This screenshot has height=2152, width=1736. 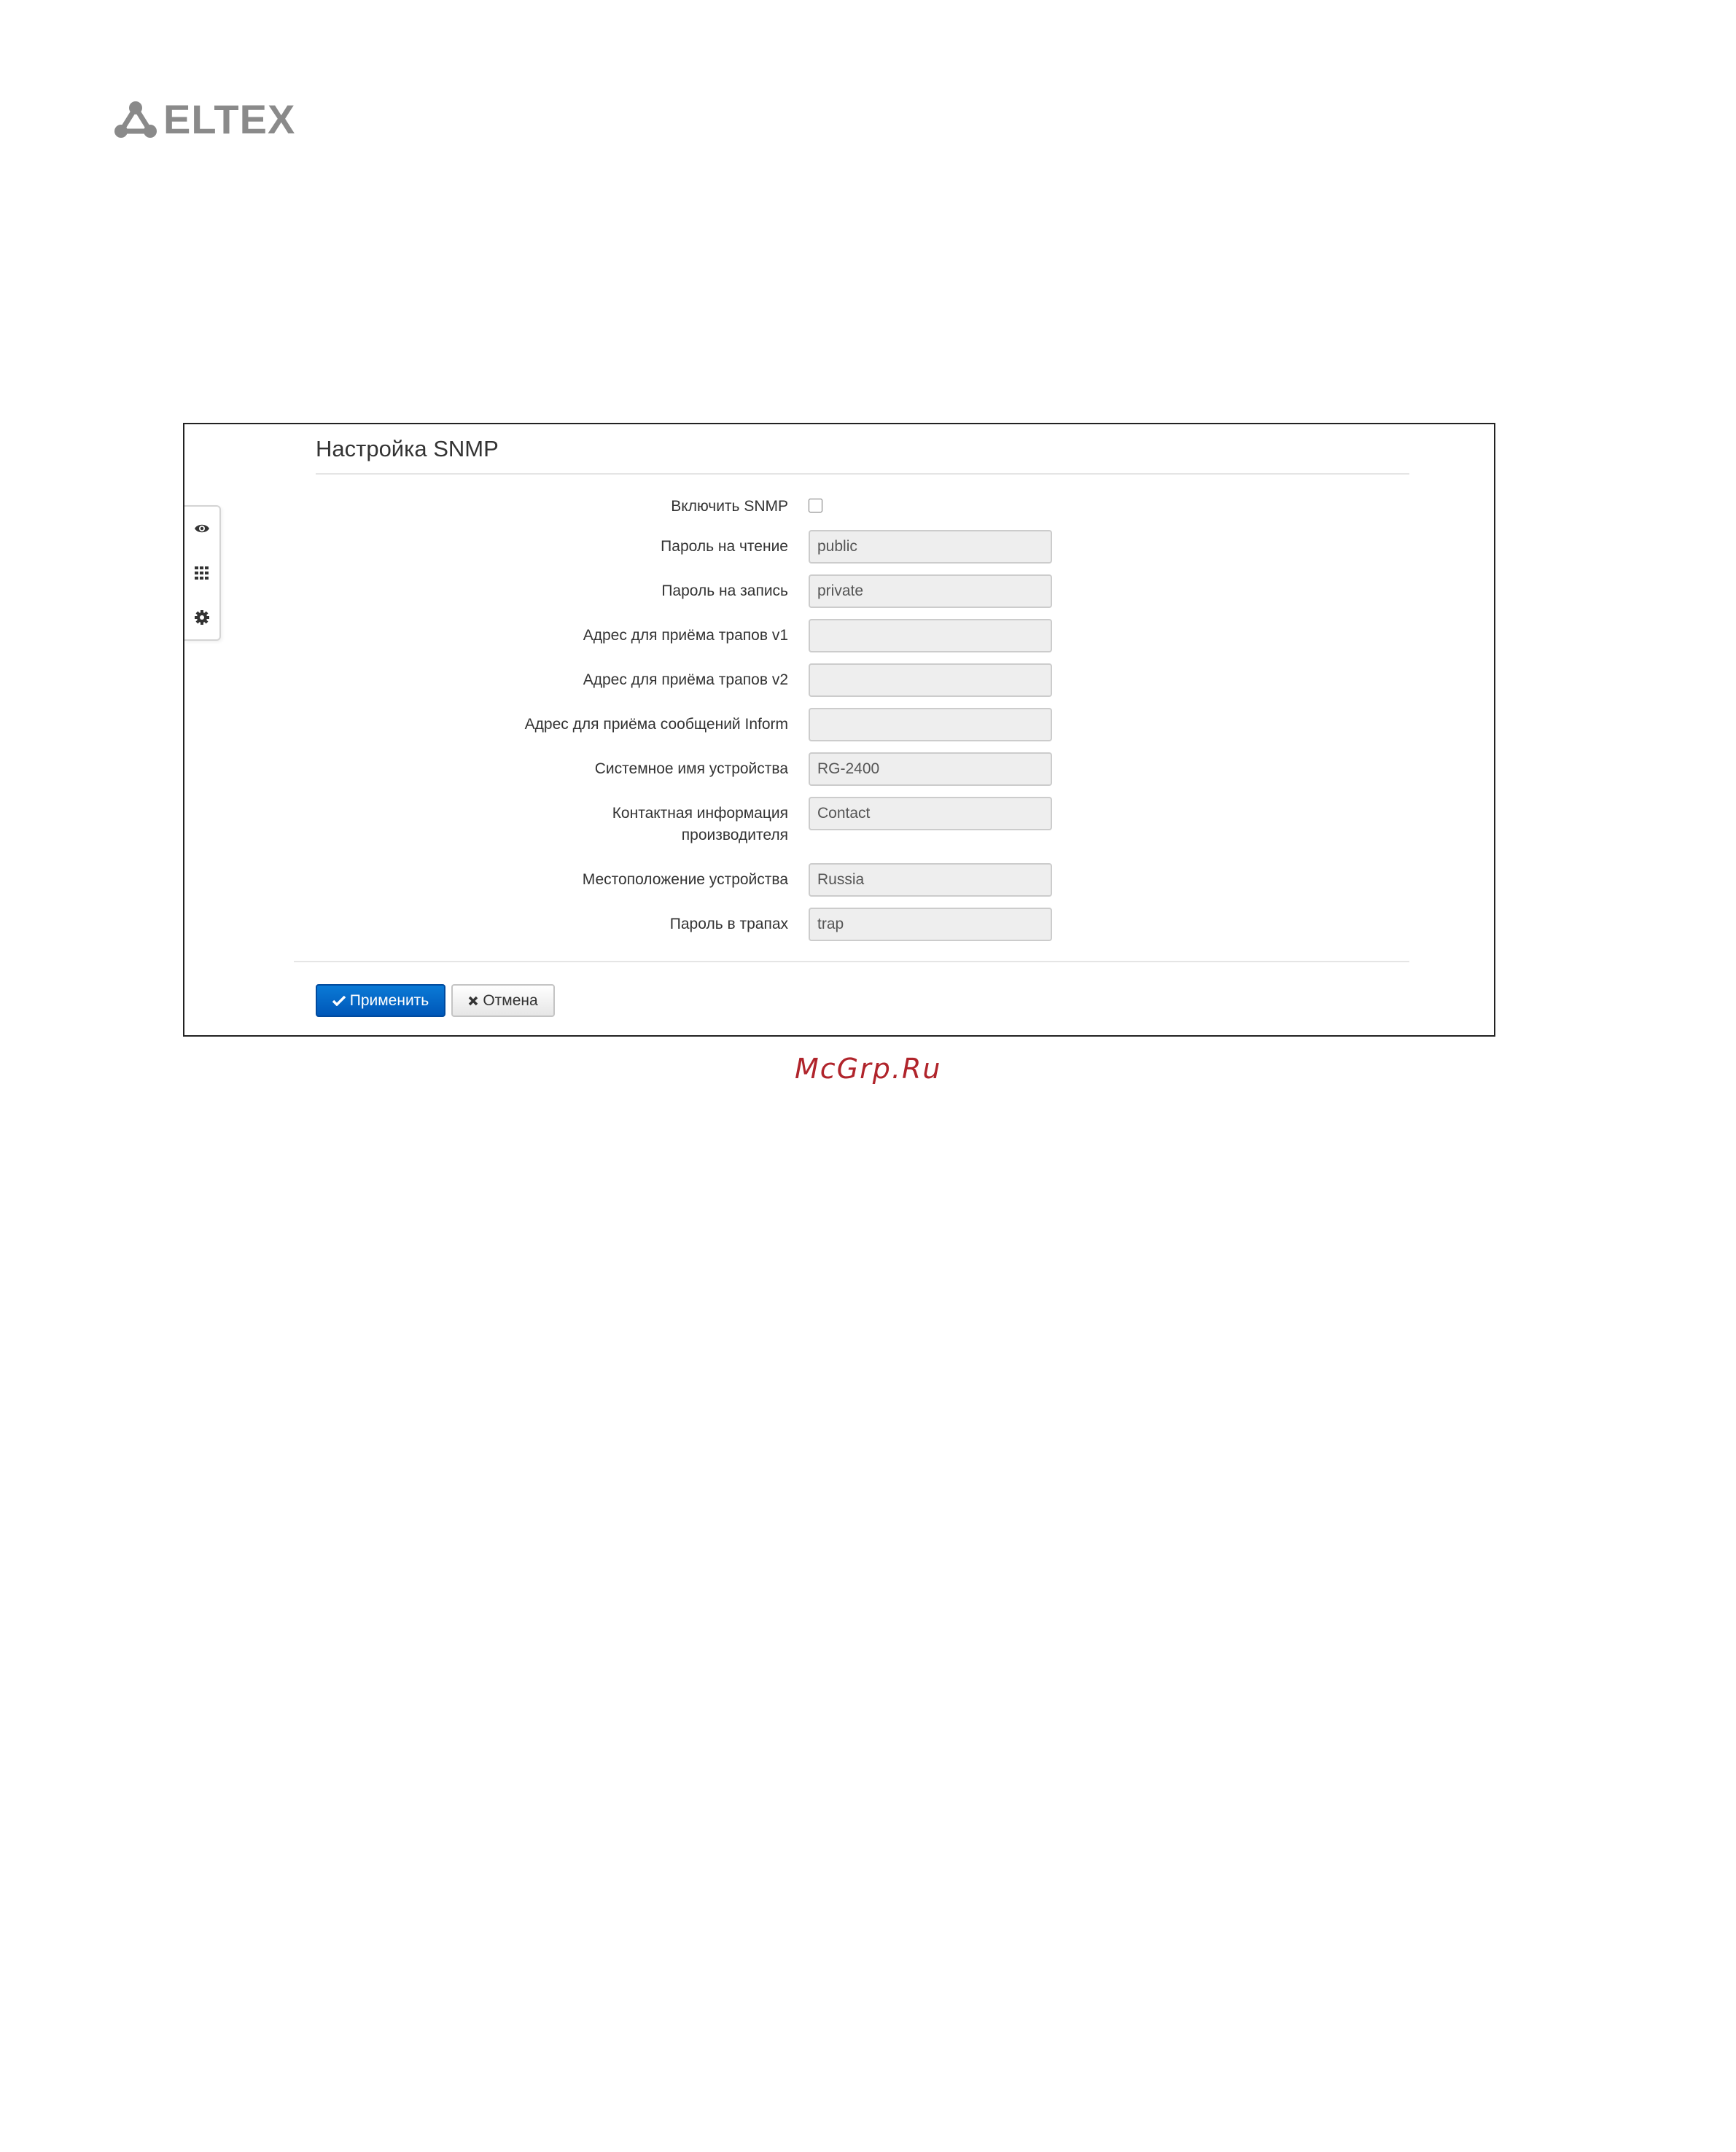 I want to click on eltex-logo-icon, so click(x=136, y=120).